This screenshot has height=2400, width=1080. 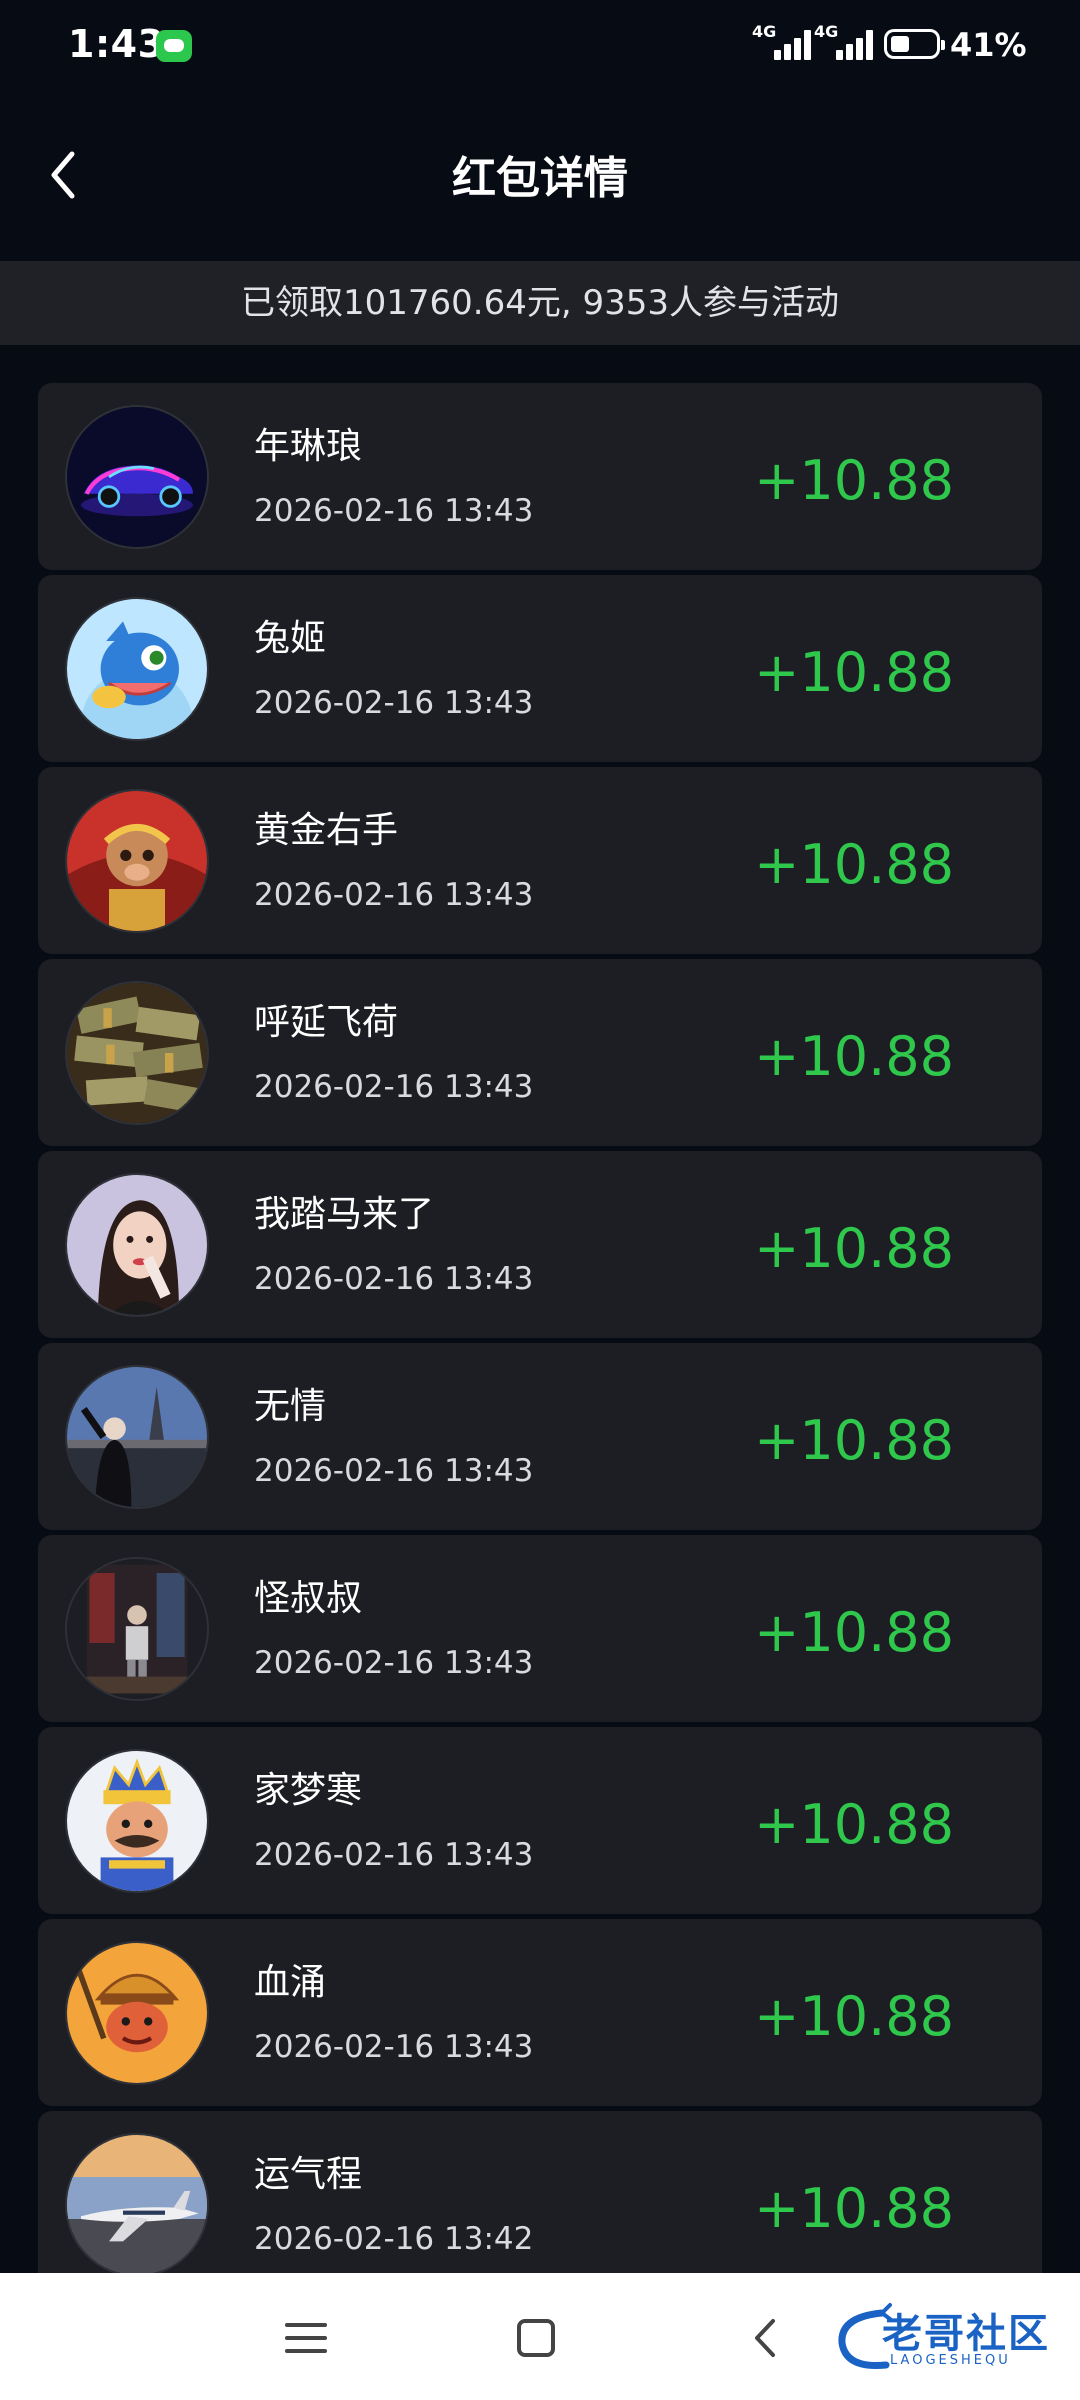 What do you see at coordinates (308, 1598) in the screenshot?
I see `user-name: 怪叔叔` at bounding box center [308, 1598].